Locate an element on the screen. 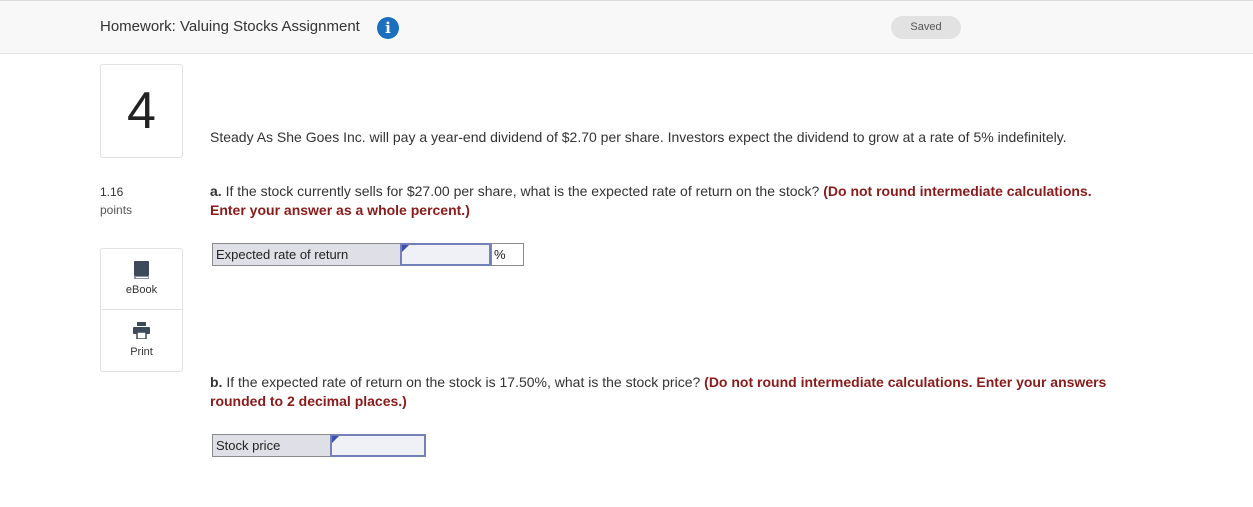 The width and height of the screenshot is (1253, 507). question-tools: eBook Print is located at coordinates (141, 310).